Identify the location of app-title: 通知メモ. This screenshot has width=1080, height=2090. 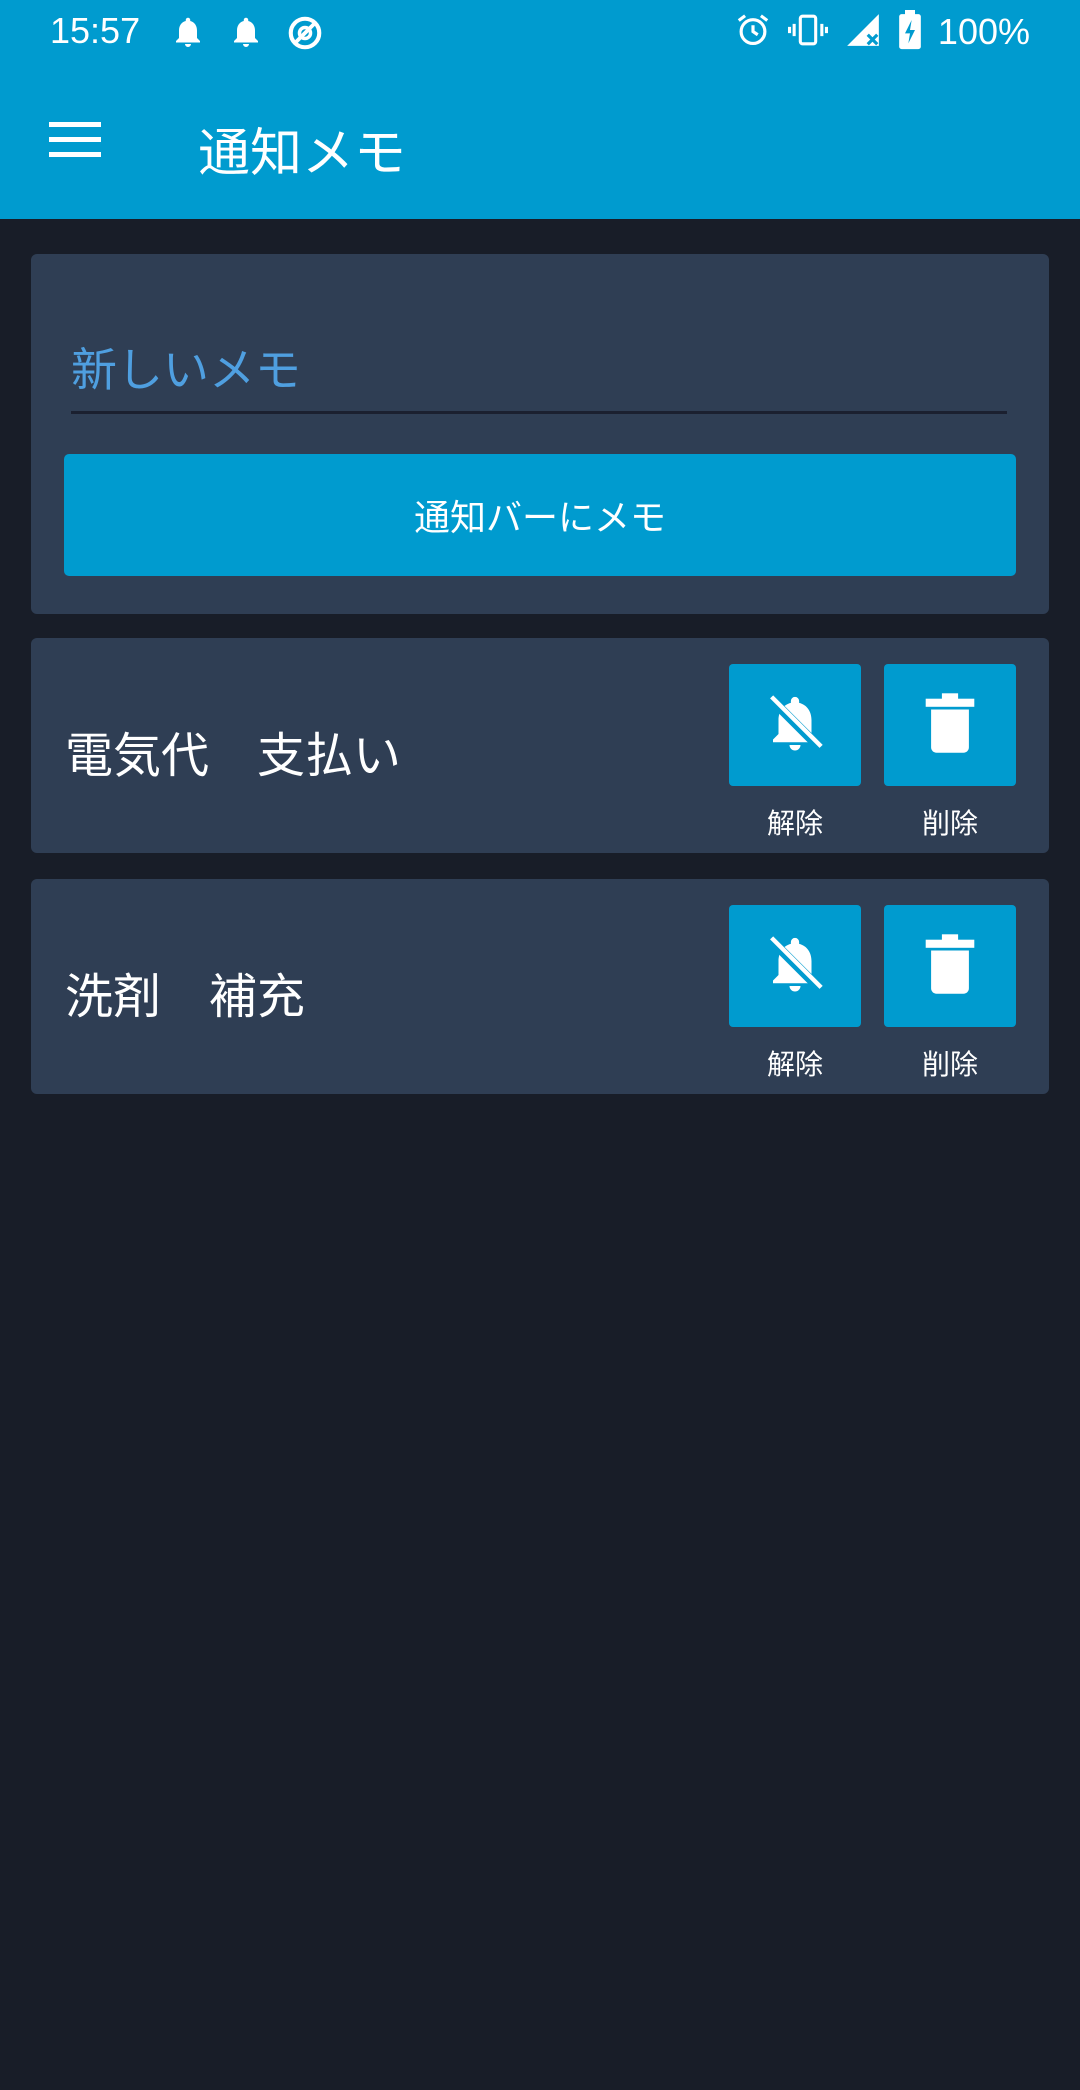
(302, 154).